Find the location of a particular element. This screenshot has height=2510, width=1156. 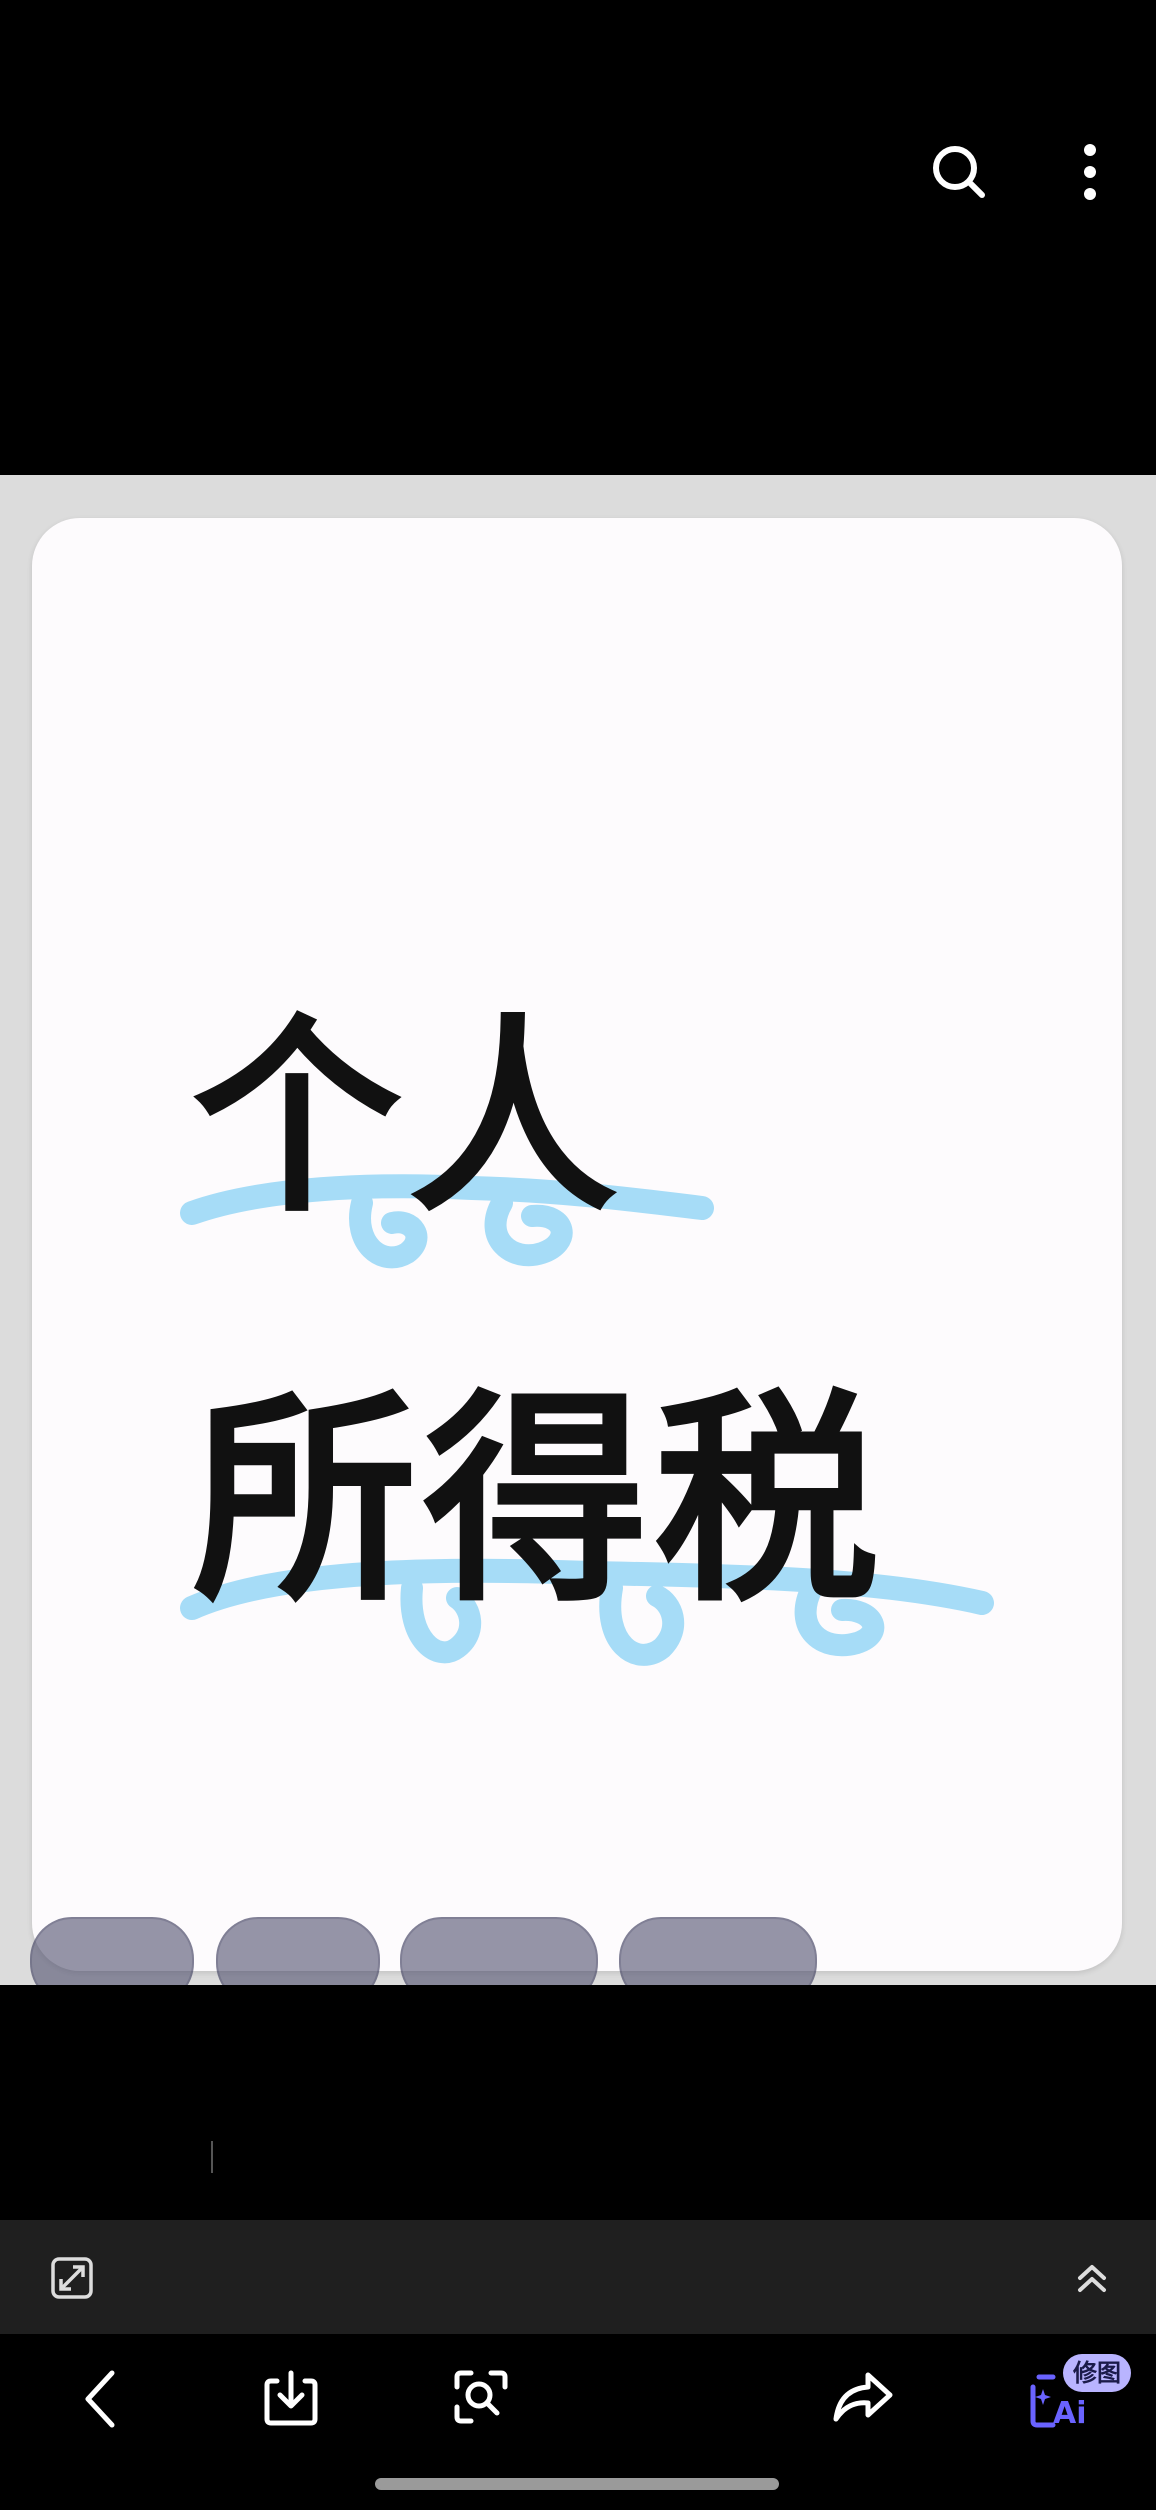

back-icon is located at coordinates (100, 2399).